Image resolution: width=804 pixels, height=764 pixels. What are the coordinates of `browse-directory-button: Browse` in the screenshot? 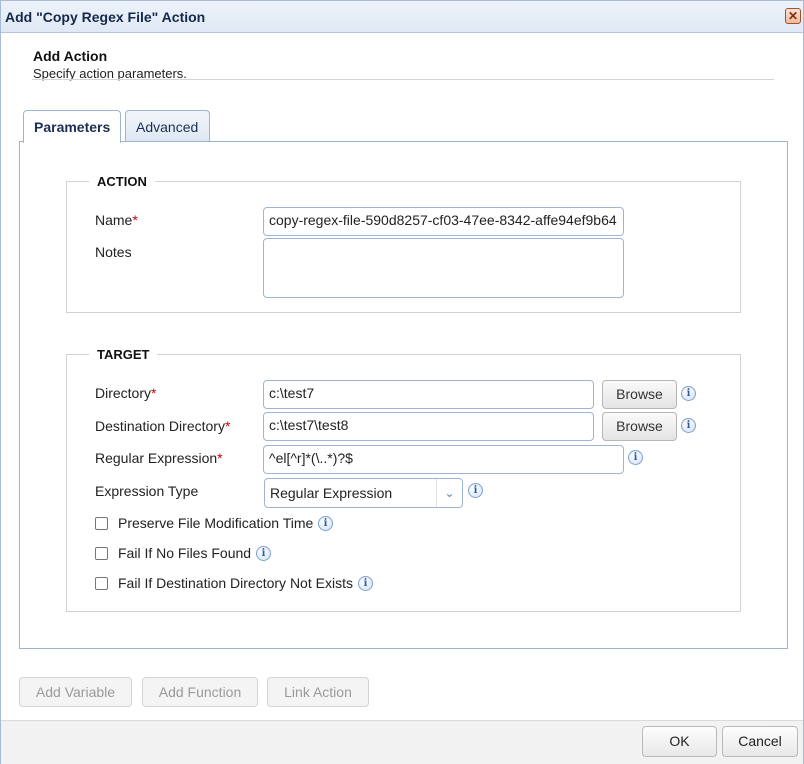 It's located at (639, 394).